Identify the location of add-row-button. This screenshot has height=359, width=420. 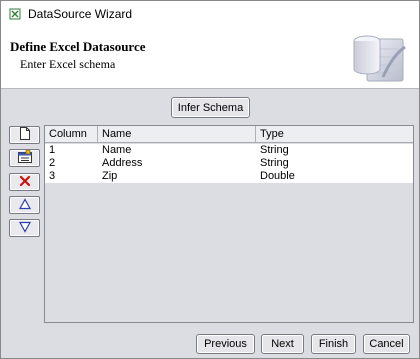
(24, 135).